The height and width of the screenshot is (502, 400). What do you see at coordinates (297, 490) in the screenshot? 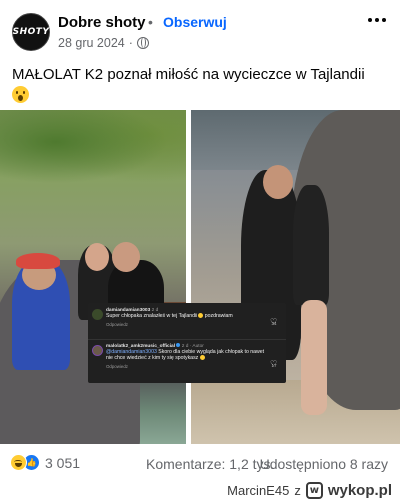
I see `watermark-from: z` at bounding box center [297, 490].